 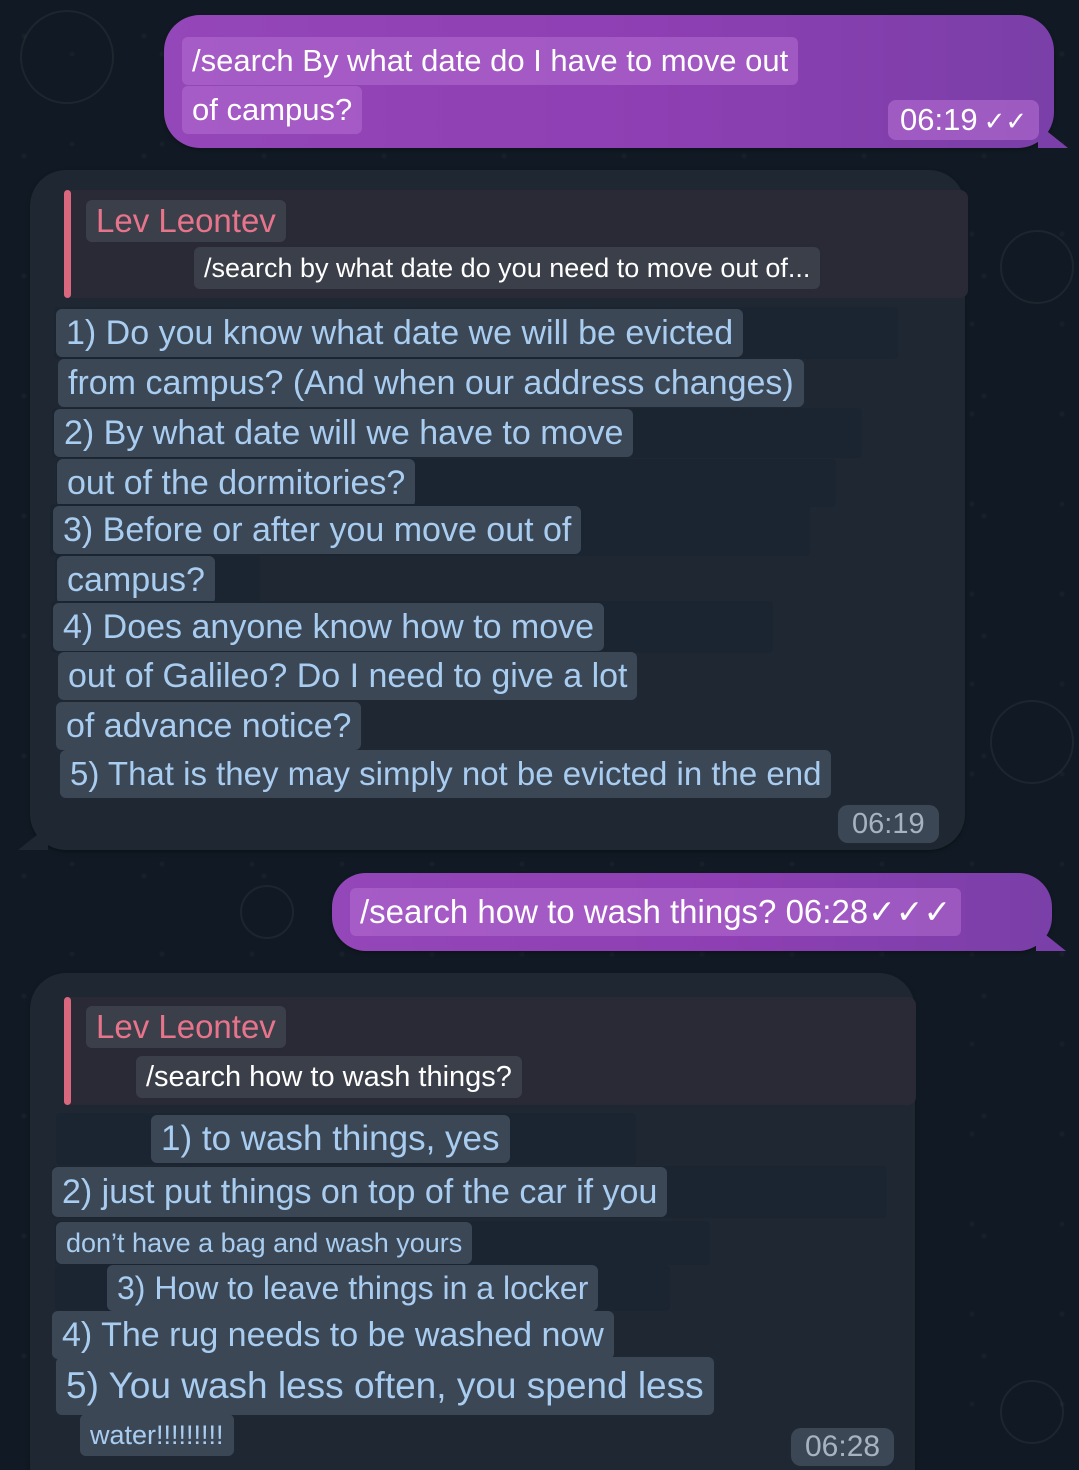 I want to click on message-line: campus?, so click(x=136, y=580).